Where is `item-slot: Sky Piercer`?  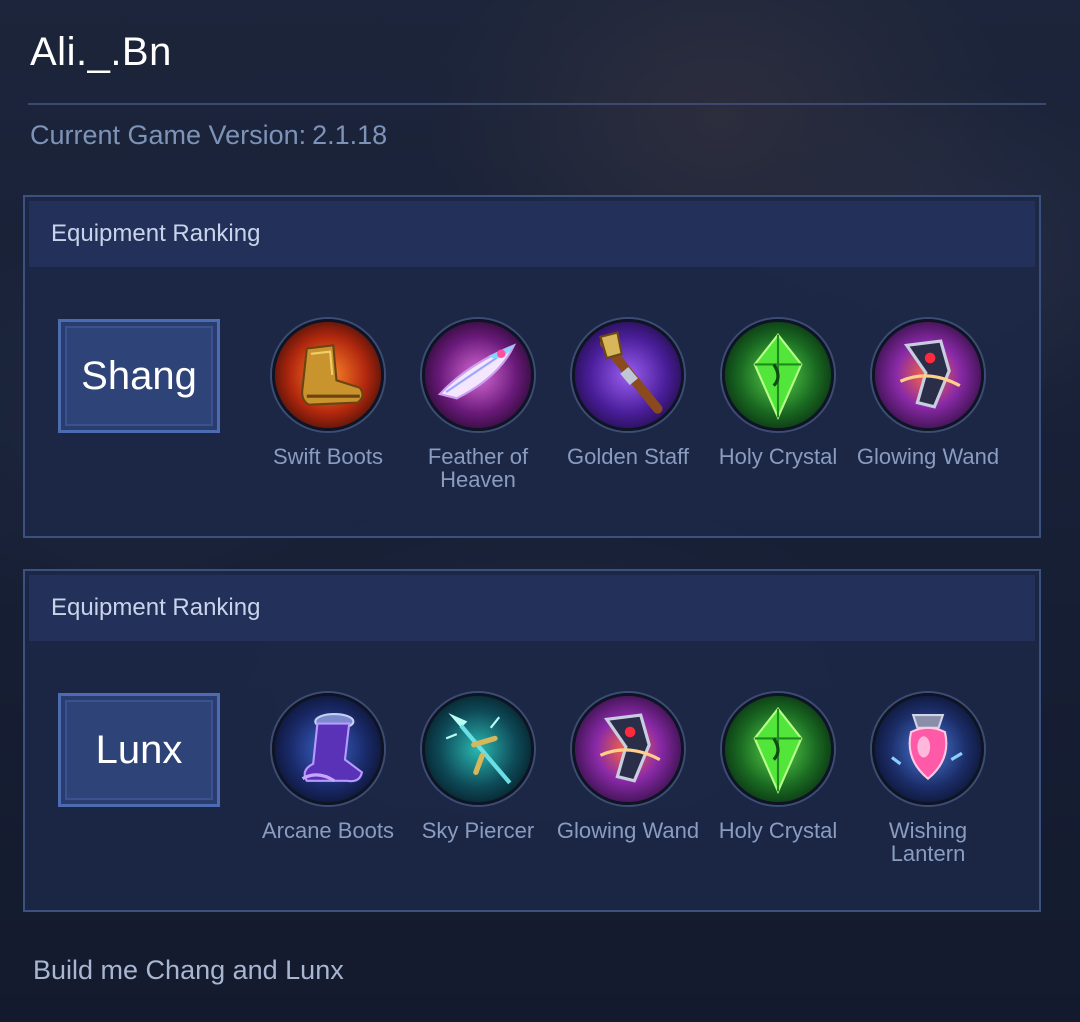
item-slot: Sky Piercer is located at coordinates (478, 767).